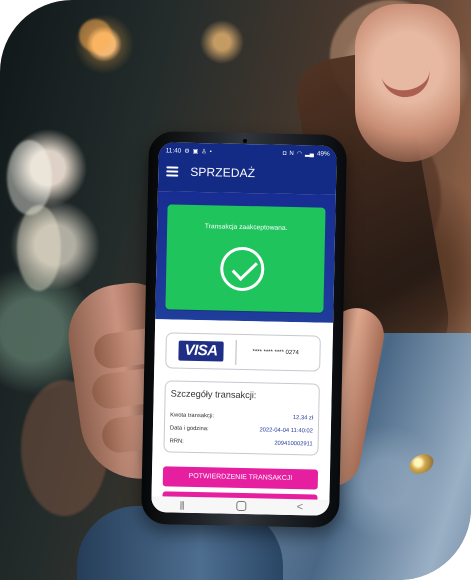 The width and height of the screenshot is (471, 580). I want to click on status-time: 11:40, so click(173, 151).